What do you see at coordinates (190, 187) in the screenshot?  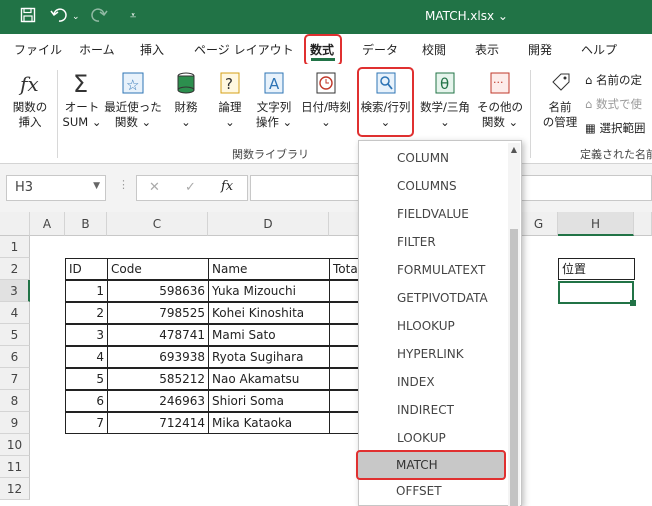 I see `enter-icon: ✓` at bounding box center [190, 187].